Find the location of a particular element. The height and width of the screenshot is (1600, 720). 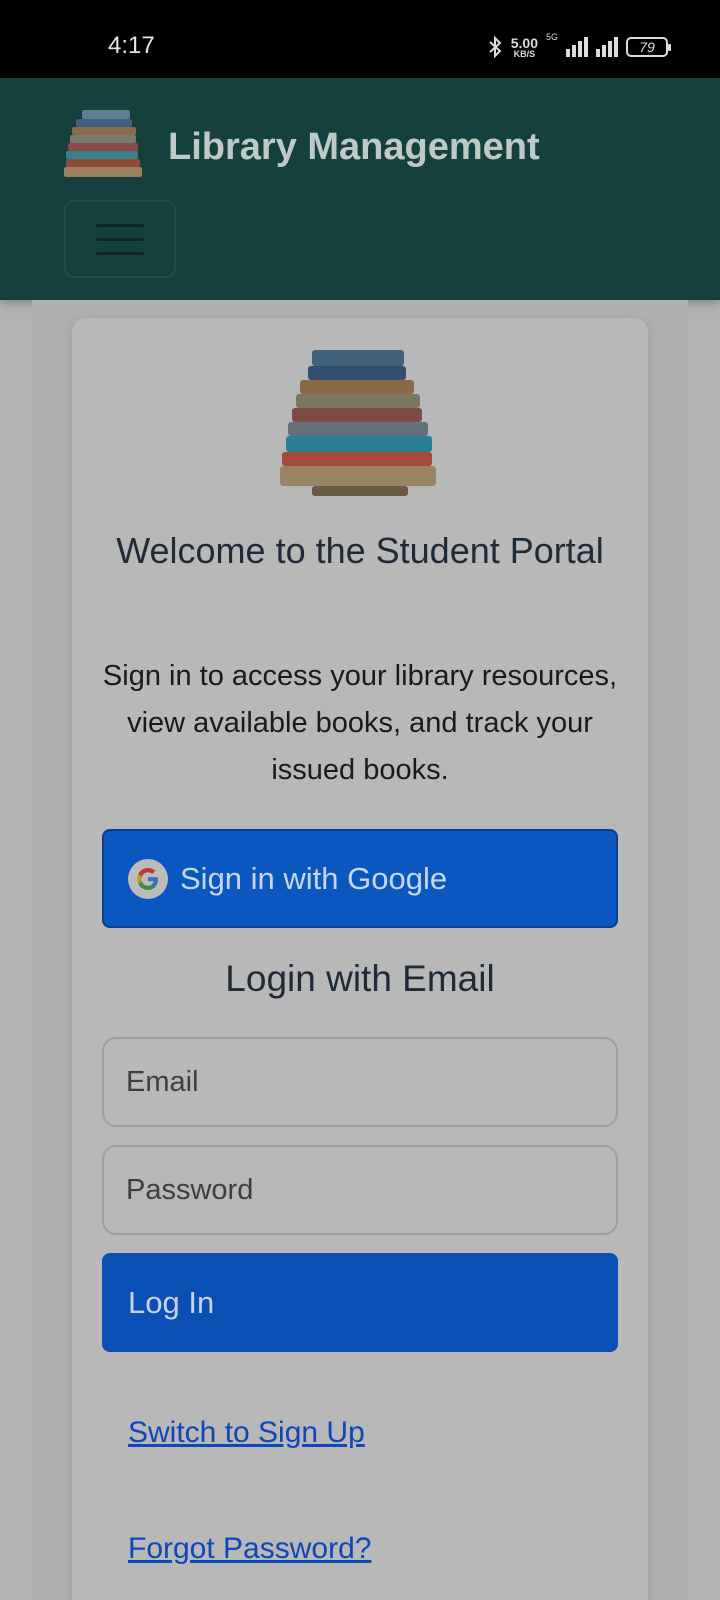

status-icons: 5.00 KB/S 5G 79 is located at coordinates (579, 46).